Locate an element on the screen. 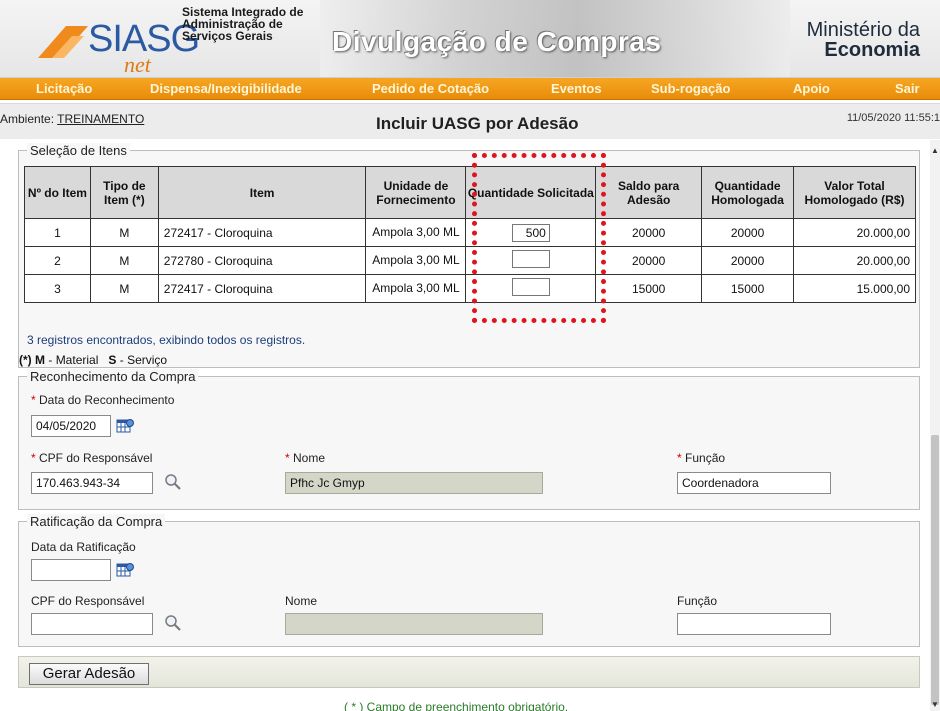 The height and width of the screenshot is (711, 940). legend-key-m-text: - Material is located at coordinates (73, 360).